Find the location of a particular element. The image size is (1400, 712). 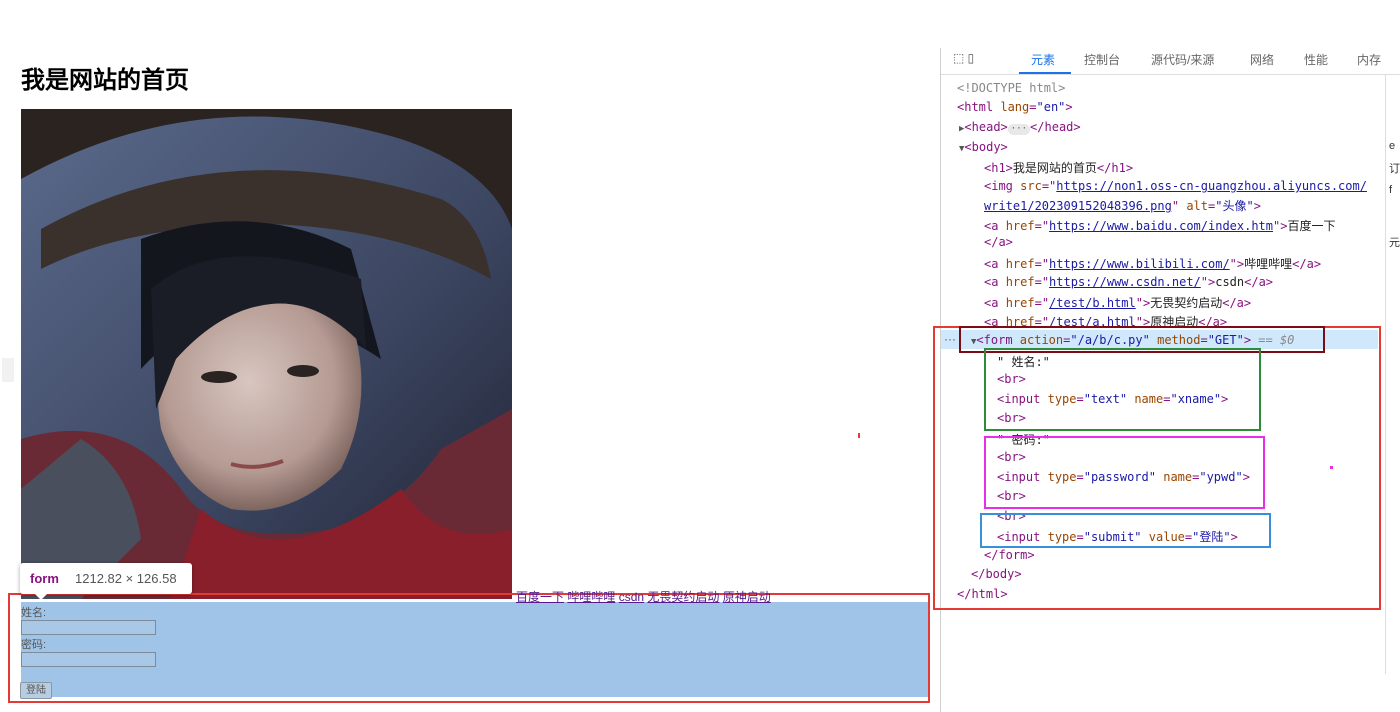

page-title: 我是网站的首页 is located at coordinates (105, 80).